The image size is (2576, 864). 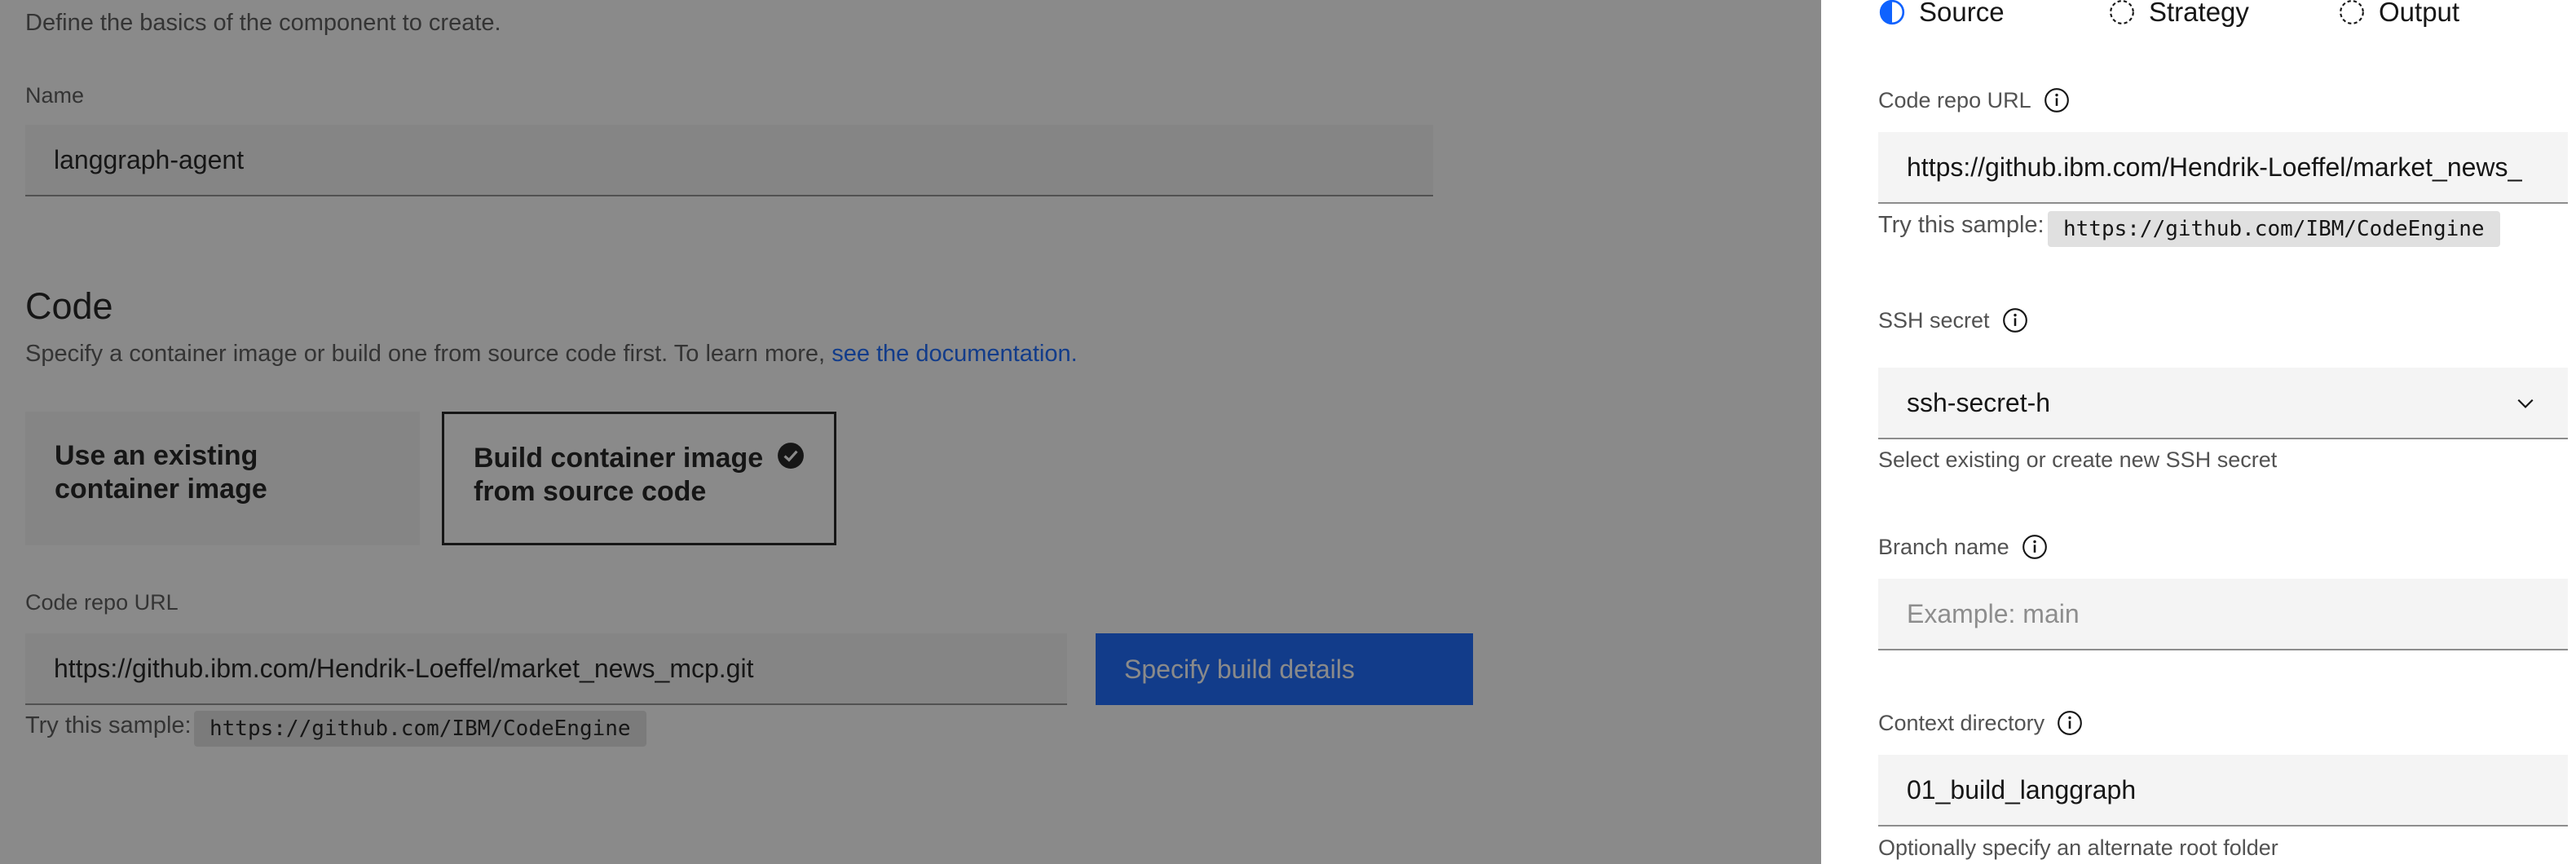 I want to click on panel-sample-label: Try this sample:, so click(x=1961, y=225).